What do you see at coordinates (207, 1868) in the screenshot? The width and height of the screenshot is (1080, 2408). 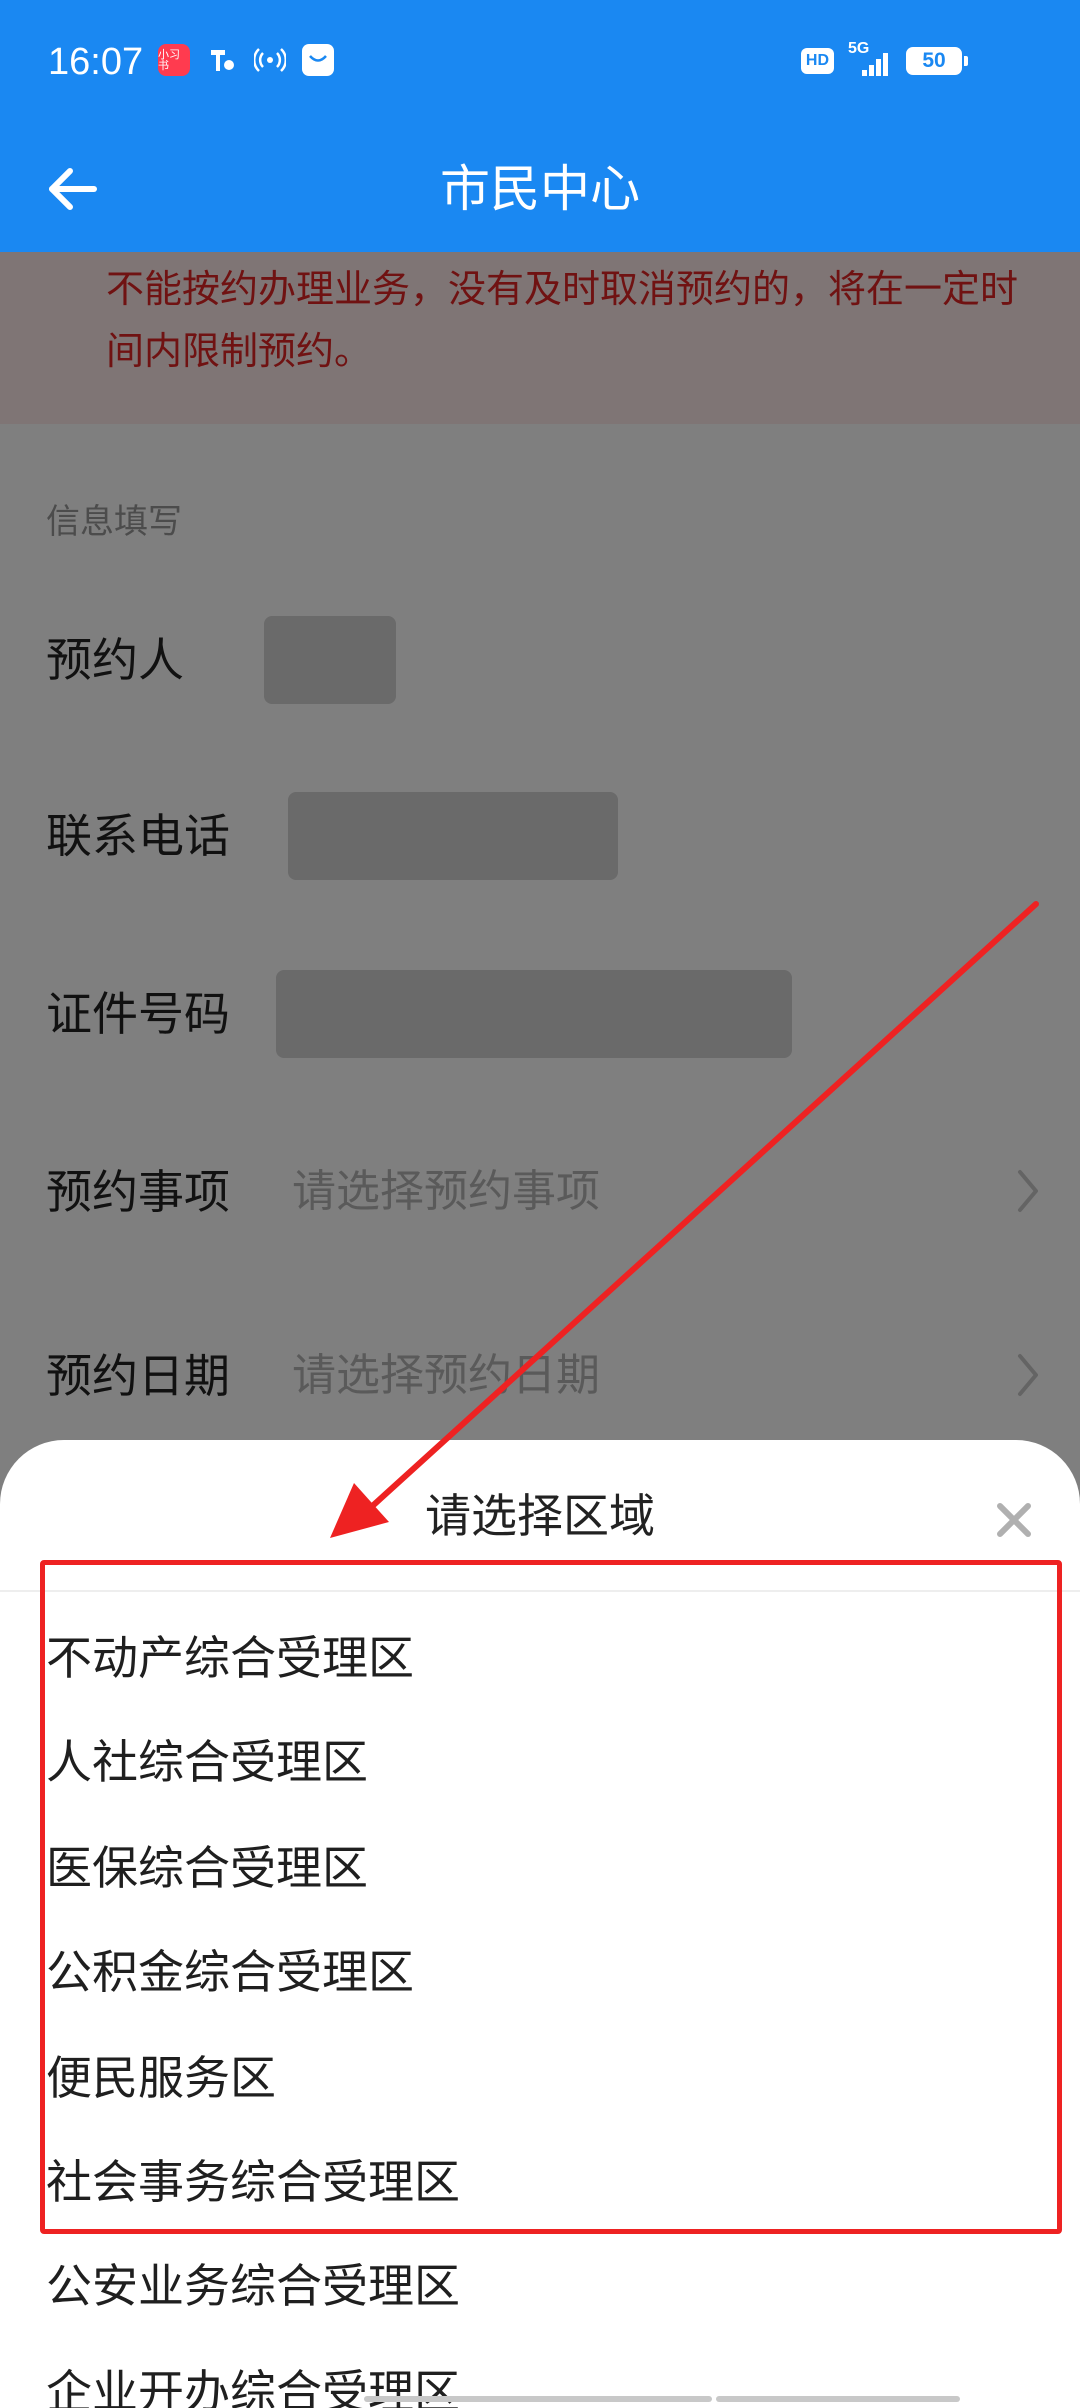 I see `area-option: 医保综合受理区` at bounding box center [207, 1868].